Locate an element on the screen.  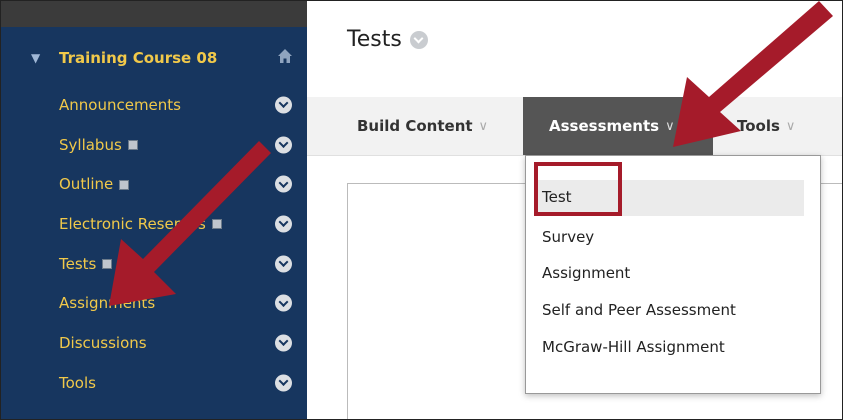
sidebar-item-assignments: Assignments is located at coordinates (154, 303).